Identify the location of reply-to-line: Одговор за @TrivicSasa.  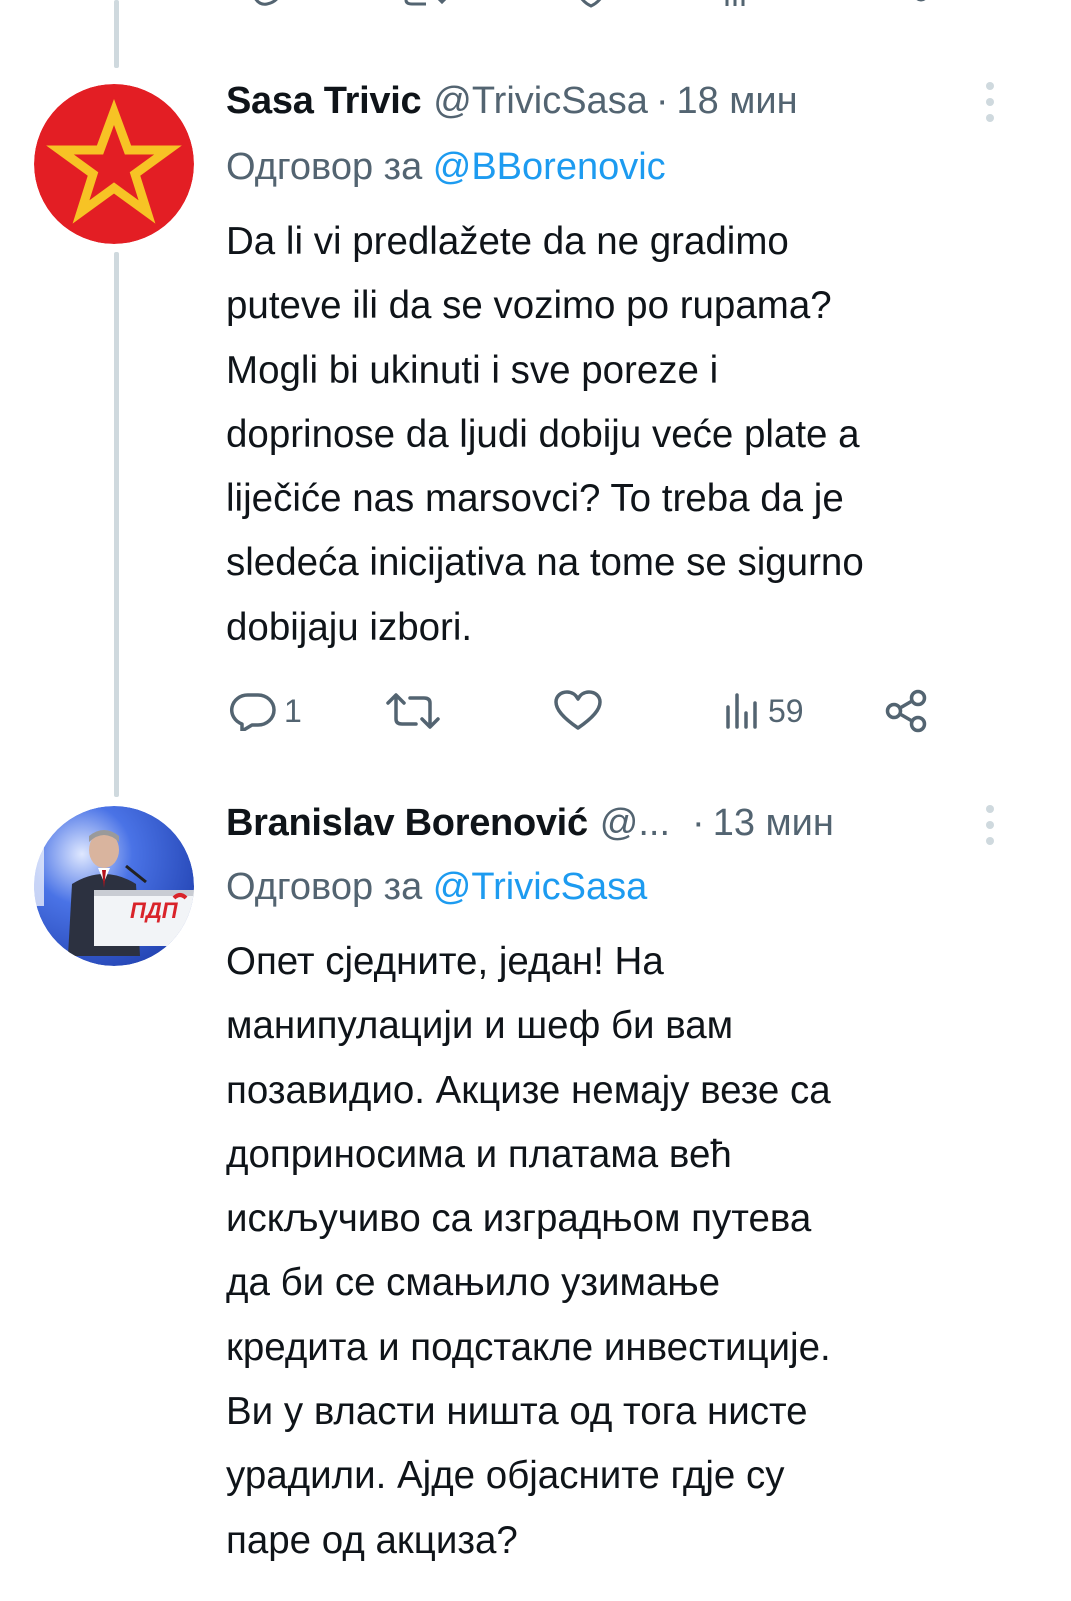
(436, 887).